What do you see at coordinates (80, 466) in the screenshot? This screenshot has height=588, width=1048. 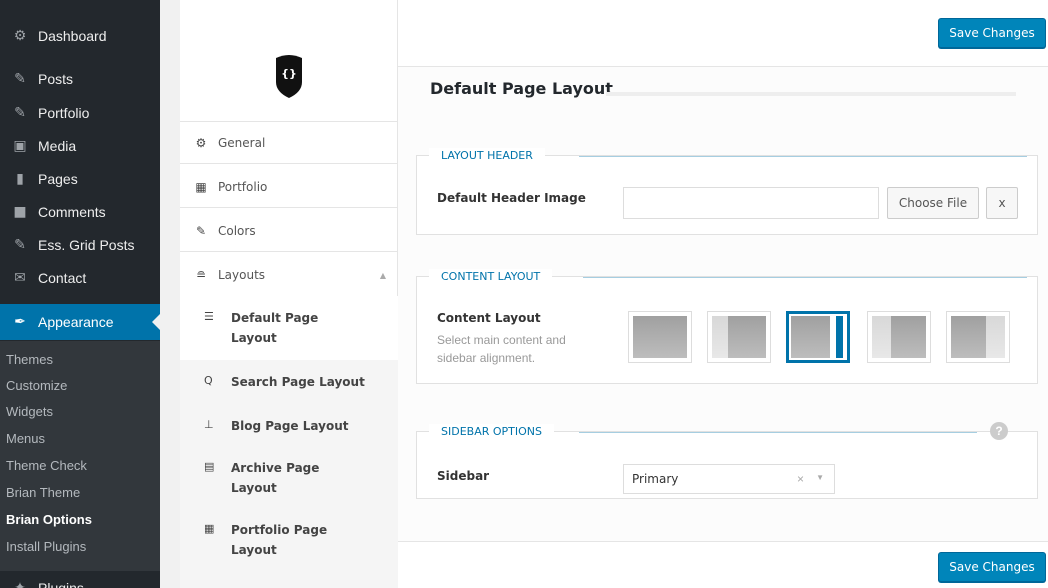 I see `submenu-theme-check: Theme Check` at bounding box center [80, 466].